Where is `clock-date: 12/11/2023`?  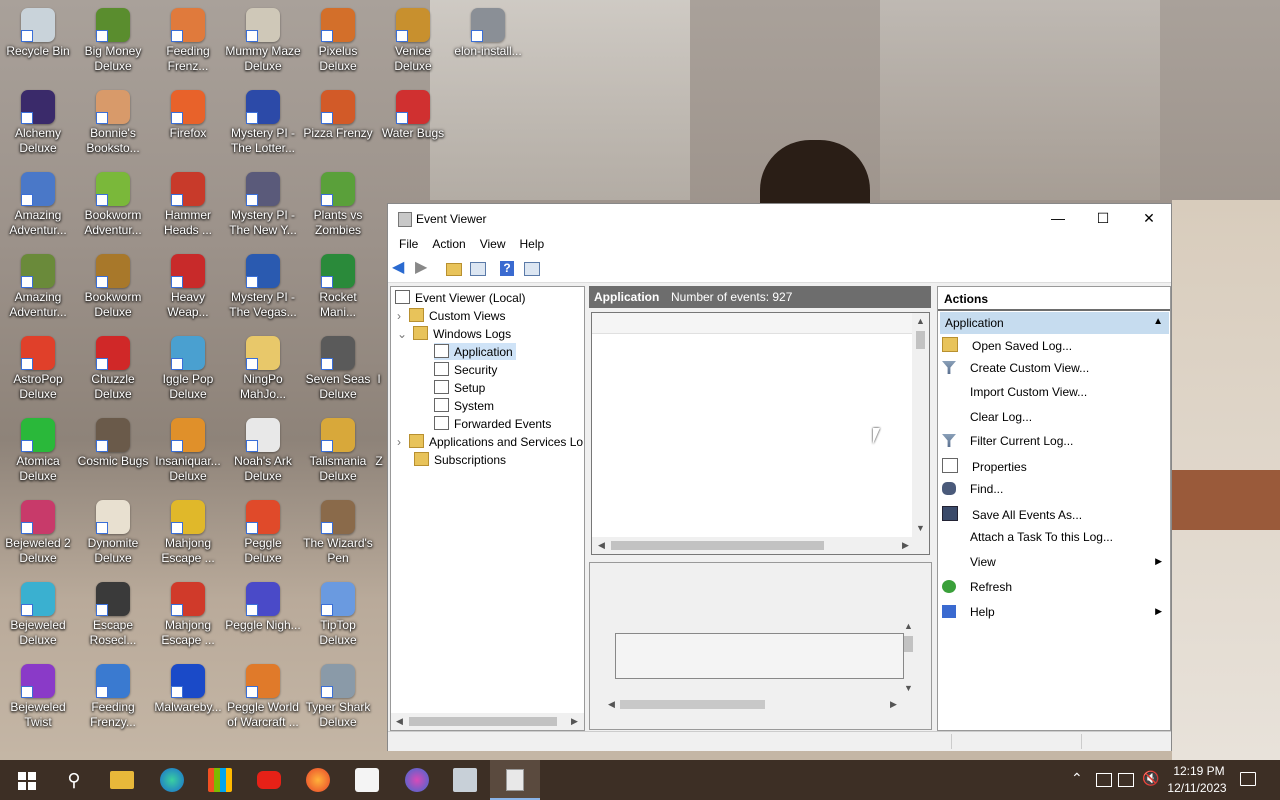 clock-date: 12/11/2023 is located at coordinates (1197, 788).